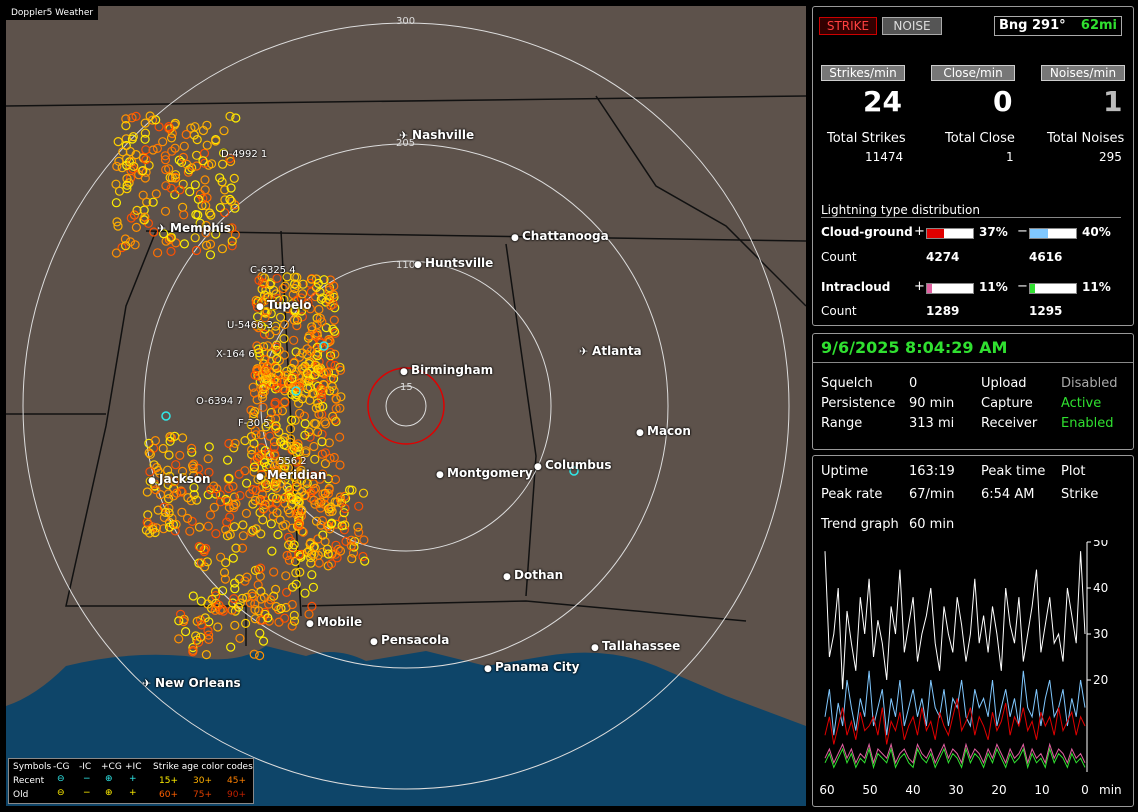 This screenshot has height=812, width=1138. What do you see at coordinates (453, 263) in the screenshot?
I see `city-huntsville: ● Huntsville` at bounding box center [453, 263].